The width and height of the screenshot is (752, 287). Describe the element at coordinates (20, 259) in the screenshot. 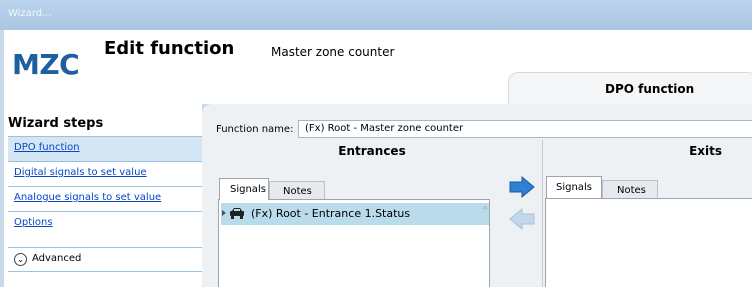

I see `chevron-down-icon: ⌄` at that location.